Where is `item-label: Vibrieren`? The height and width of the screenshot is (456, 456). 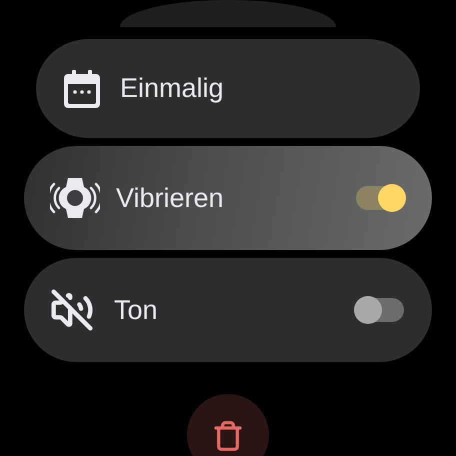
item-label: Vibrieren is located at coordinates (170, 198).